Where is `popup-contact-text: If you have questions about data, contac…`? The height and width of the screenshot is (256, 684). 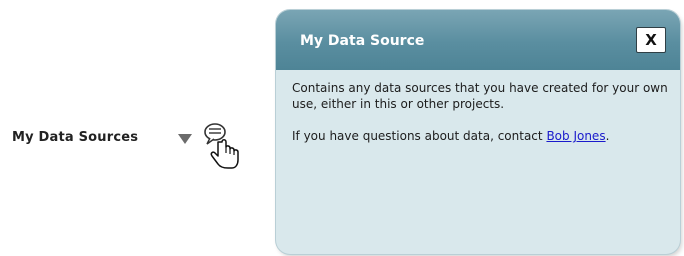 popup-contact-text: If you have questions about data, contac… is located at coordinates (482, 136).